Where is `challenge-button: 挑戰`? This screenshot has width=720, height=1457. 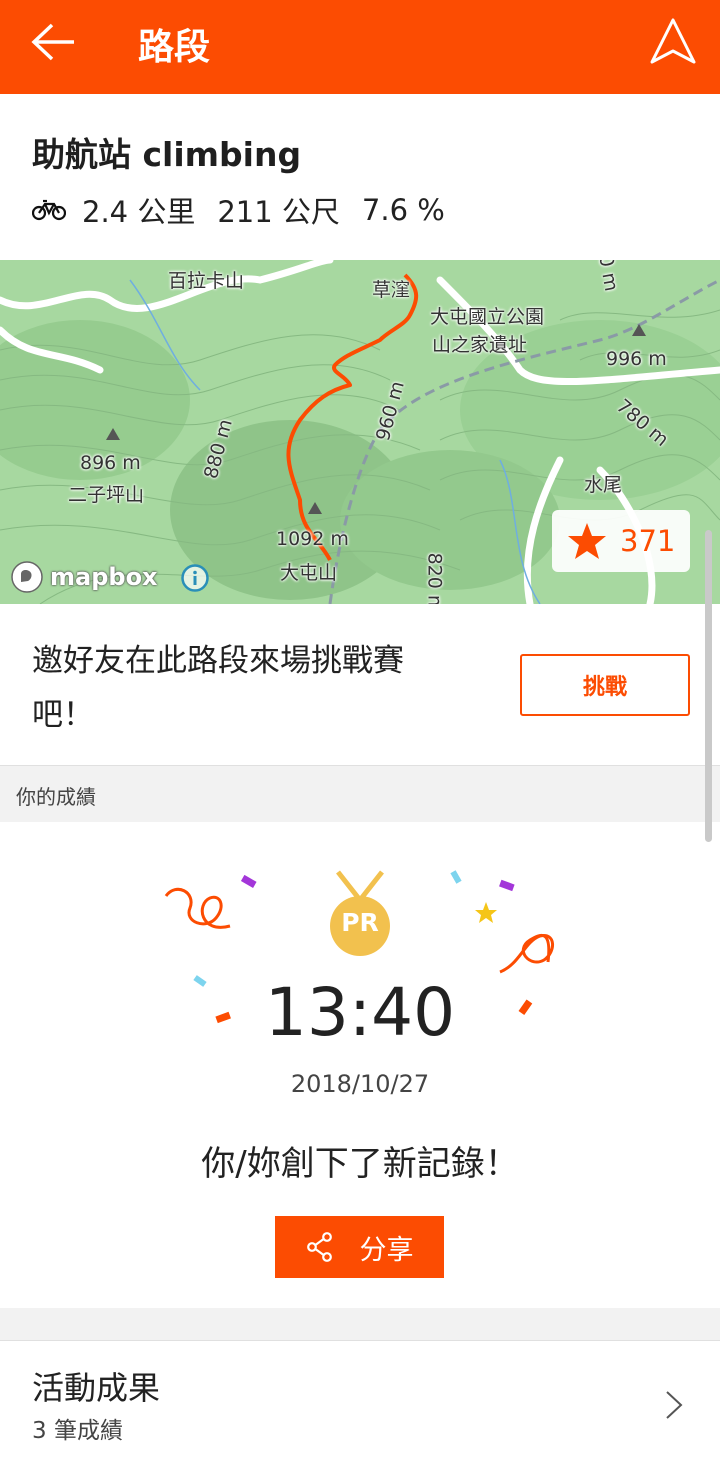 challenge-button: 挑戰 is located at coordinates (605, 685).